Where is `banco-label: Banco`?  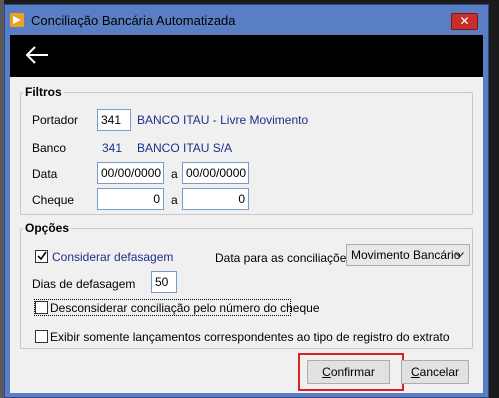
banco-label: Banco is located at coordinates (49, 148).